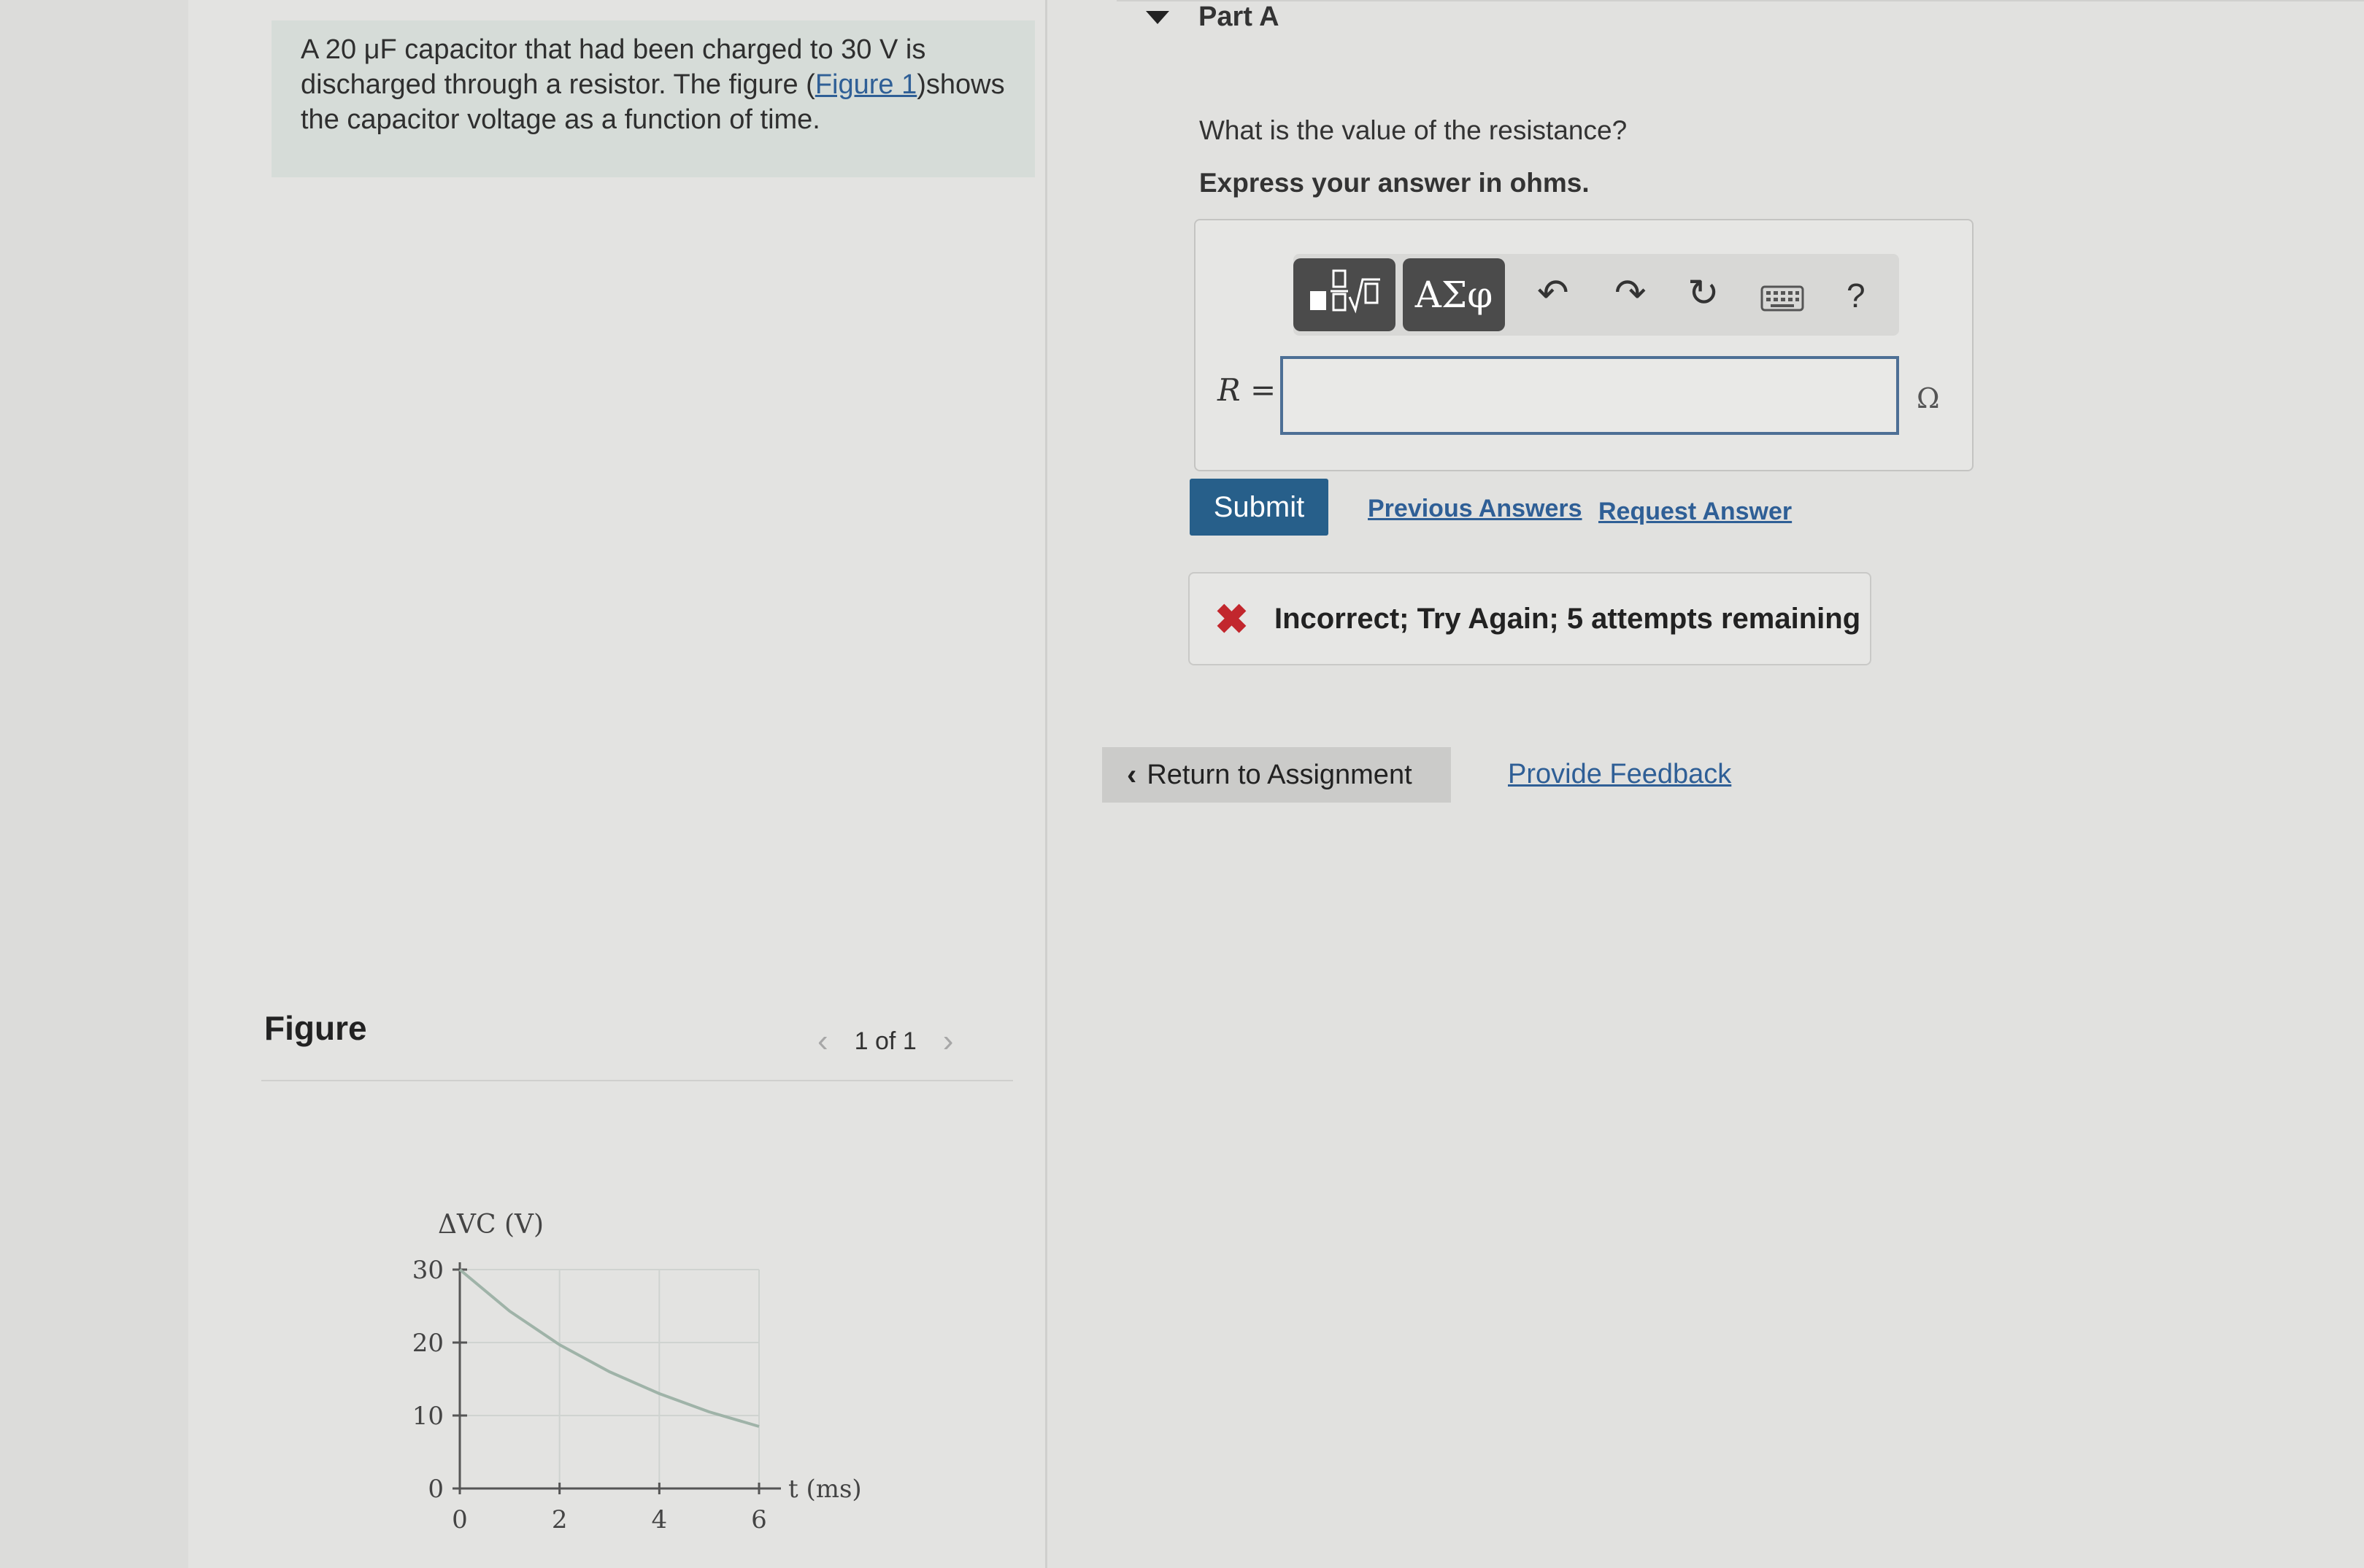  What do you see at coordinates (1740, 0) in the screenshot?
I see `part-header-rule` at bounding box center [1740, 0].